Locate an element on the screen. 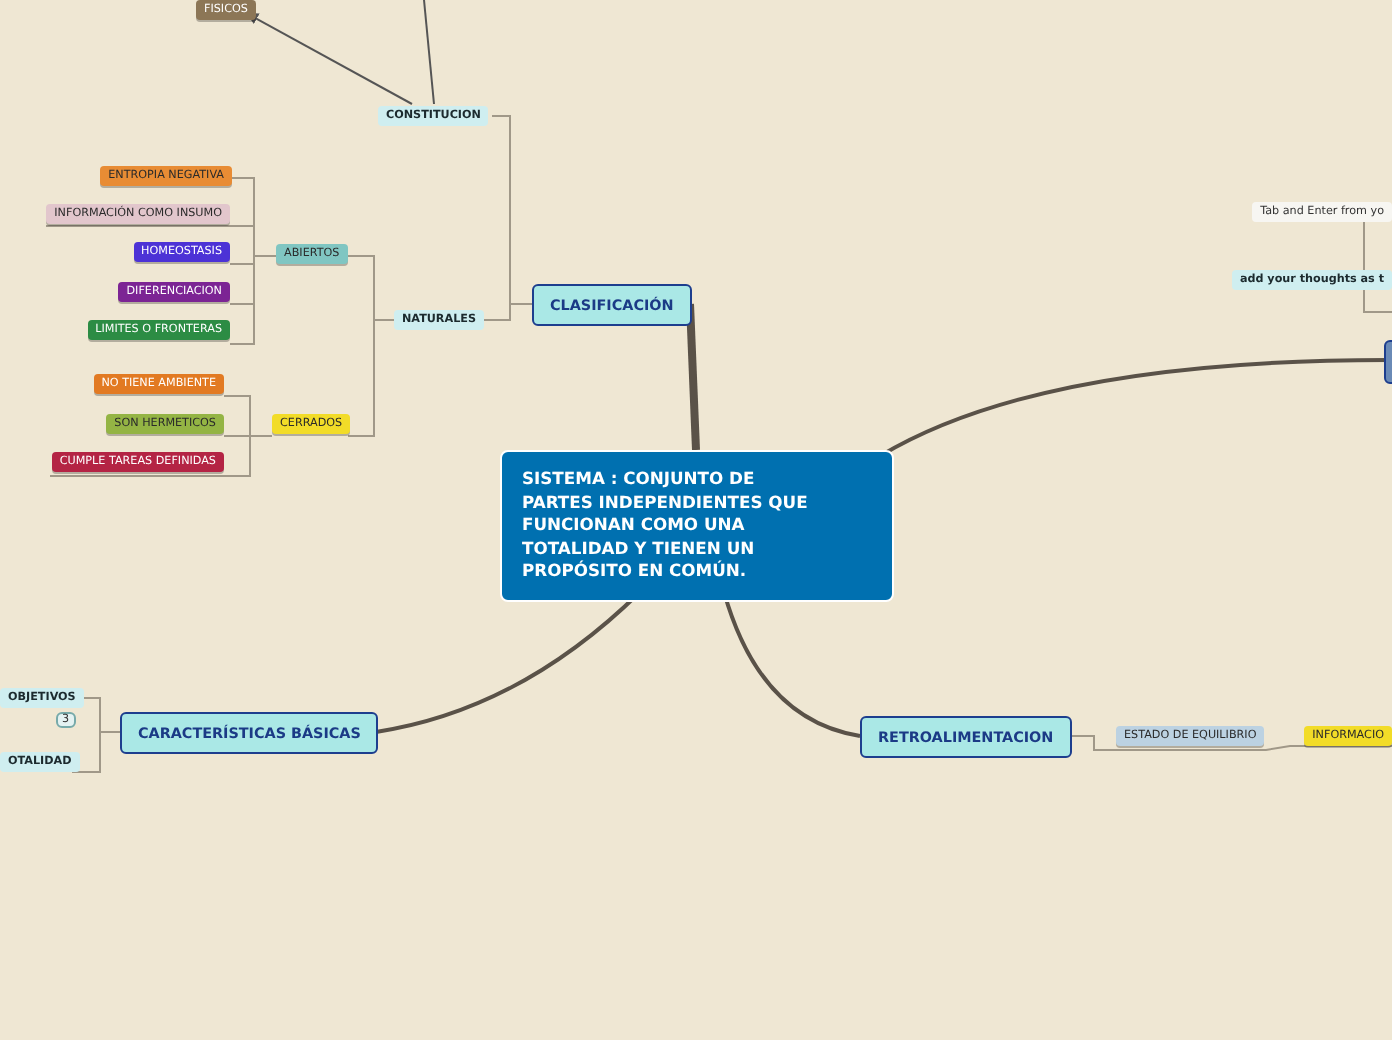 The width and height of the screenshot is (1392, 1040). central-topic: SISTEMA : CONJUNTO DE PARTES INDEPENDIENTES QUE FUNCIONAN COMO UNA TOTALIDAD Y TIENEN UN PROPÓSITO EN COMÚN. is located at coordinates (697, 525).